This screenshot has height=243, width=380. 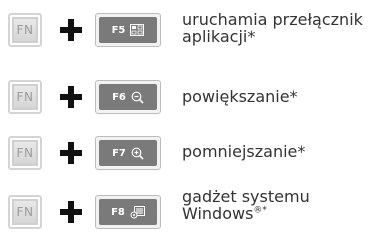 I want to click on description-line: aplikacji*, so click(x=219, y=36).